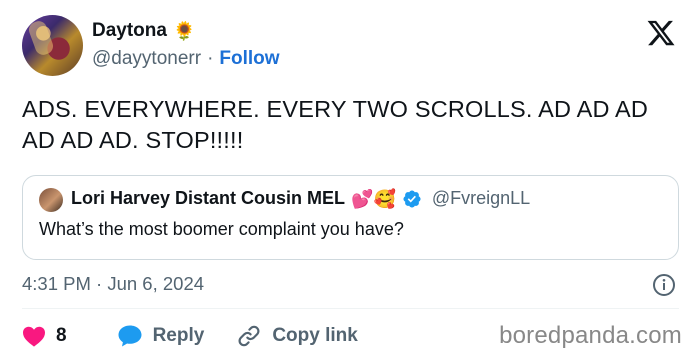 The image size is (700, 362). What do you see at coordinates (113, 284) in the screenshot?
I see `tweet-timestamp: 4:31 PM · Jun 6, 2024` at bounding box center [113, 284].